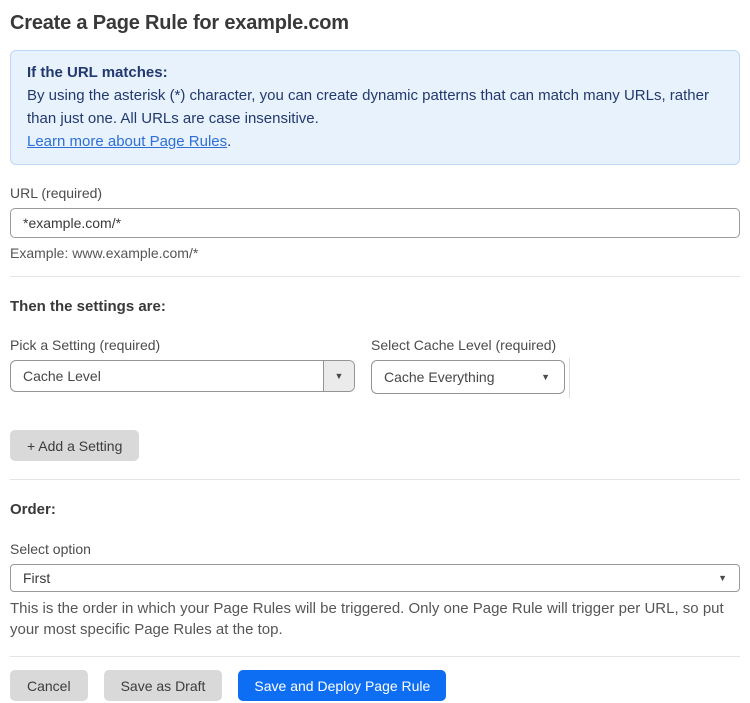 Image resolution: width=750 pixels, height=703 pixels. I want to click on cache-level-select: Cache Everything ▼, so click(468, 377).